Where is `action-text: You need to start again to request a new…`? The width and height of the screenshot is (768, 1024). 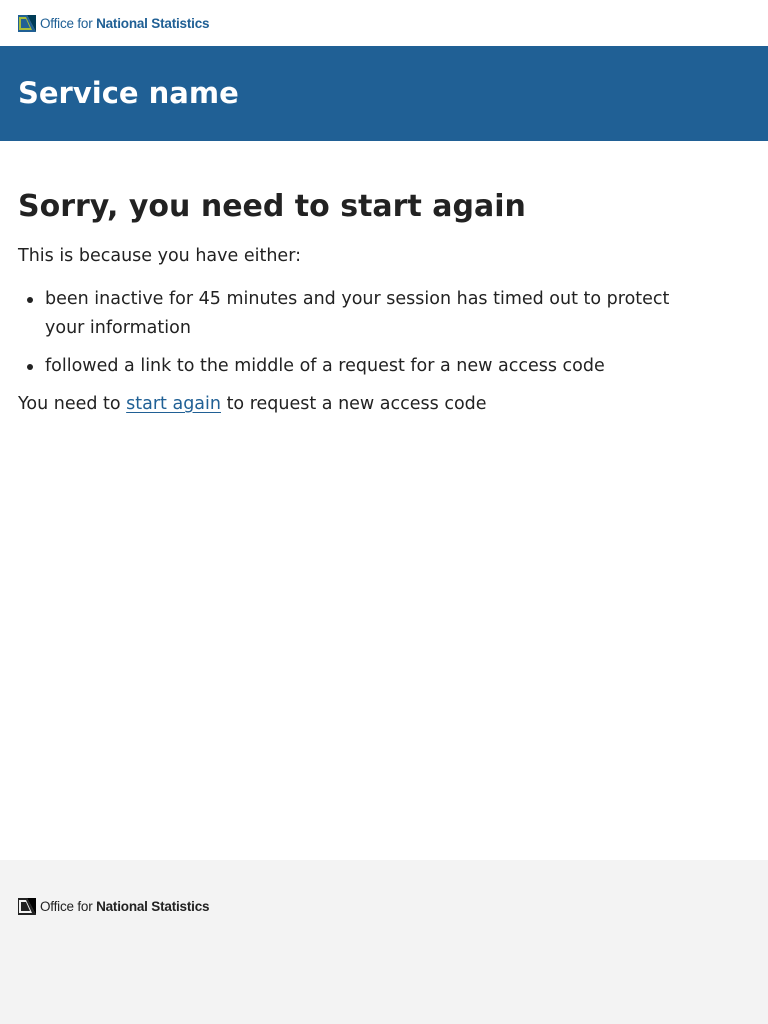
action-text: You need to start again to request a new… is located at coordinates (384, 404).